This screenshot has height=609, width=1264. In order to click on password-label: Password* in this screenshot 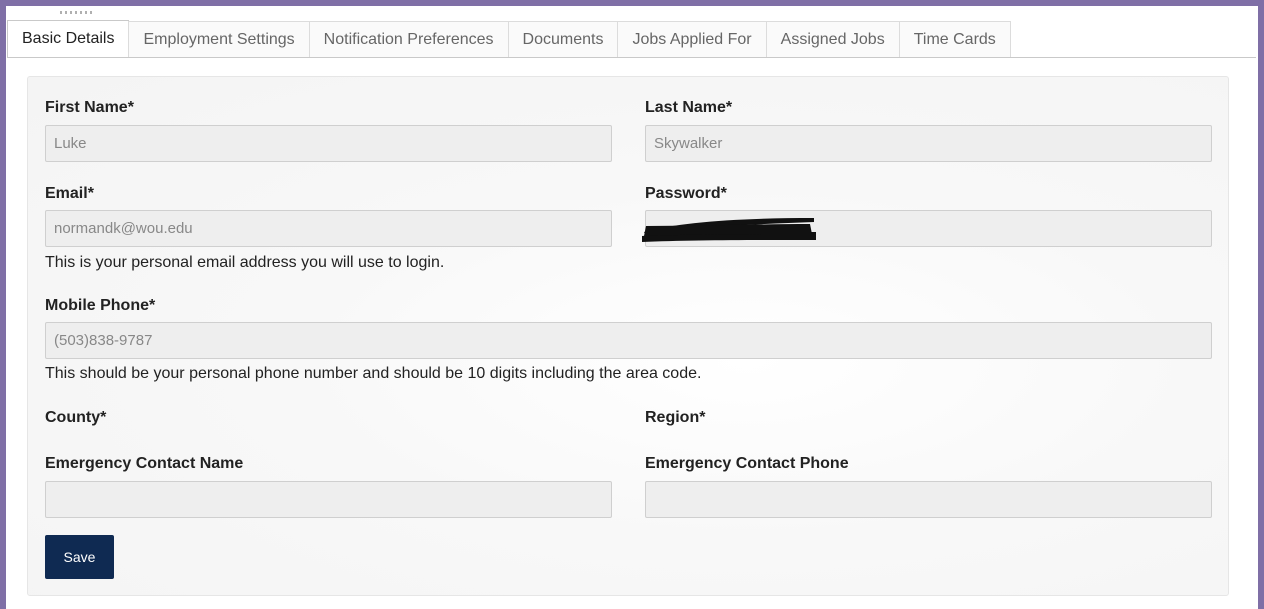, I will do `click(686, 193)`.